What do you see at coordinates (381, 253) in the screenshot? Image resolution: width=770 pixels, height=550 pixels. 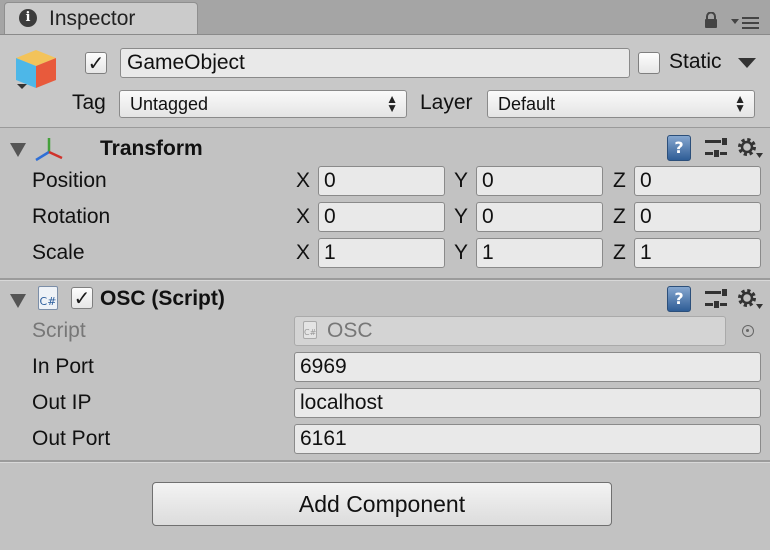 I see `scale-x-field: 1` at bounding box center [381, 253].